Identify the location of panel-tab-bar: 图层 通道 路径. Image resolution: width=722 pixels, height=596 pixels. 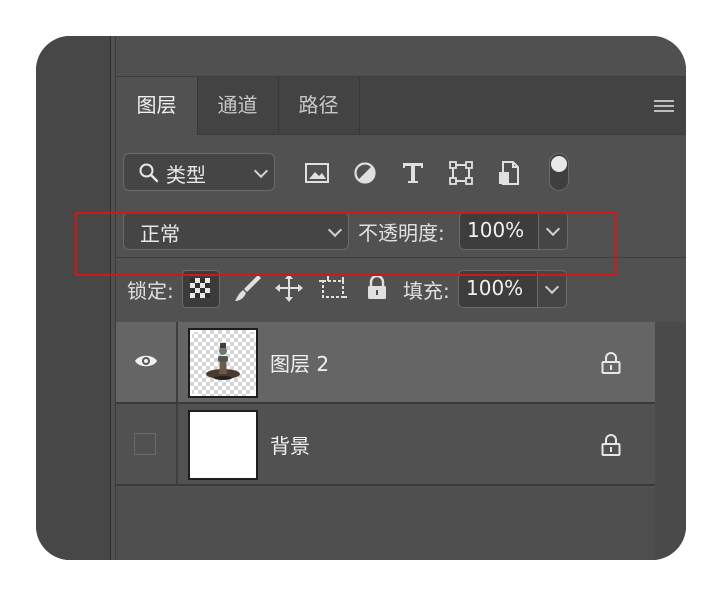
(401, 106).